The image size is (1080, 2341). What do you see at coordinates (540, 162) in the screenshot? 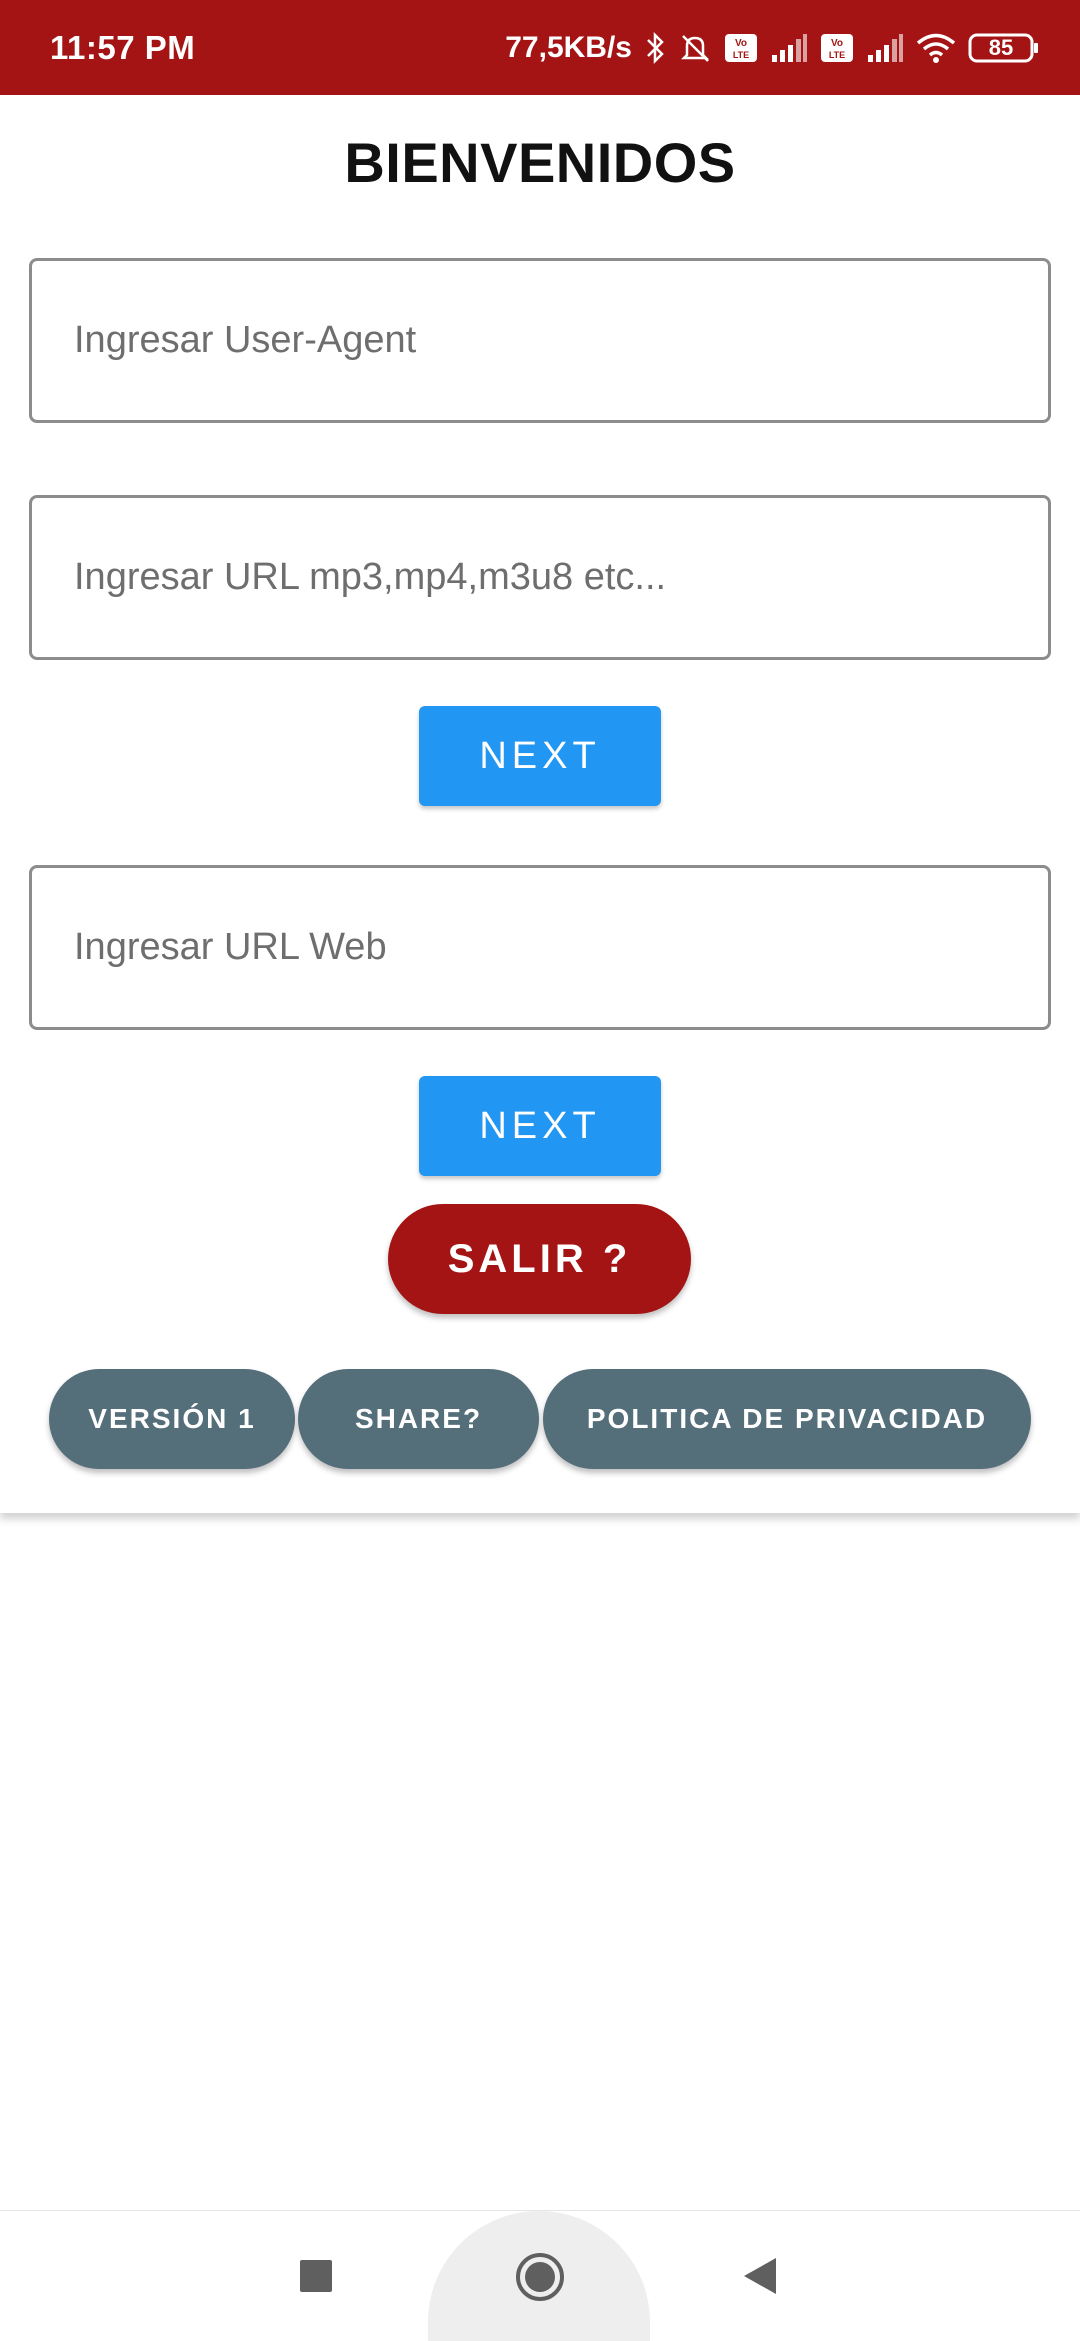
I see `page-title: BIENVENIDOS` at bounding box center [540, 162].